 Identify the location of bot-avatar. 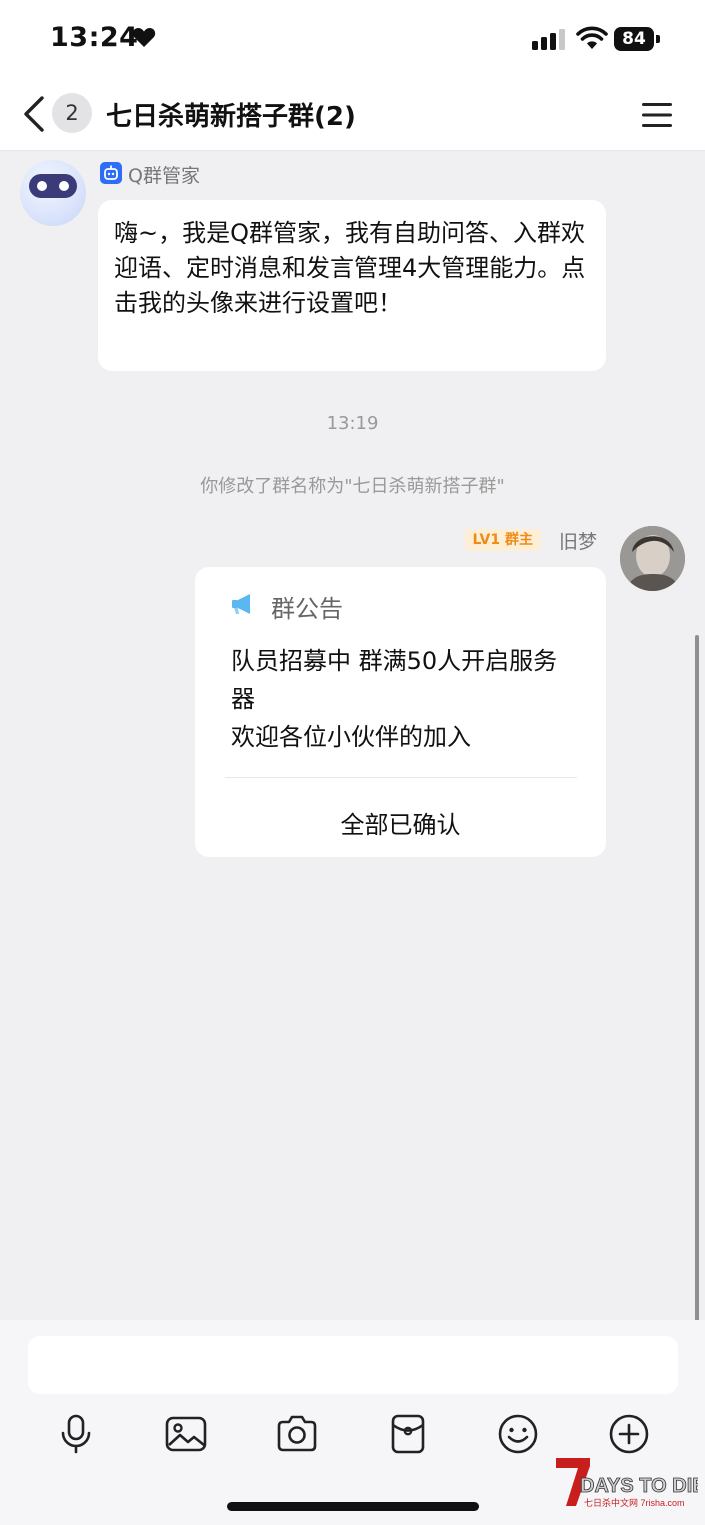
(53, 193).